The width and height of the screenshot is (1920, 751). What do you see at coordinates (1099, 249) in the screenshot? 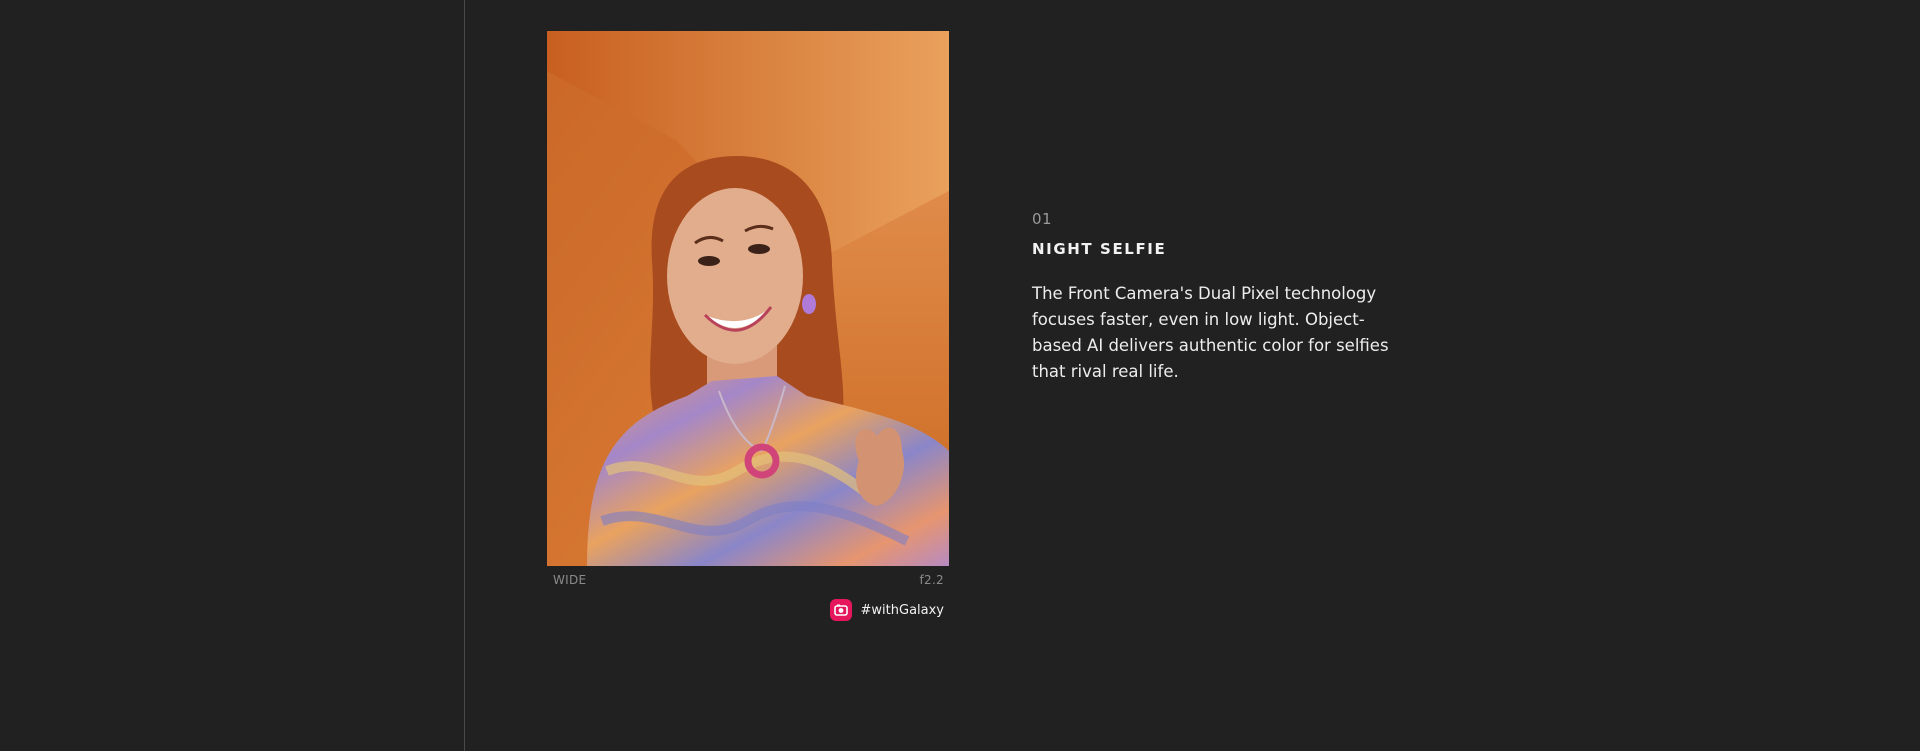
I see `feature-title: NIGHT SELFIE` at bounding box center [1099, 249].